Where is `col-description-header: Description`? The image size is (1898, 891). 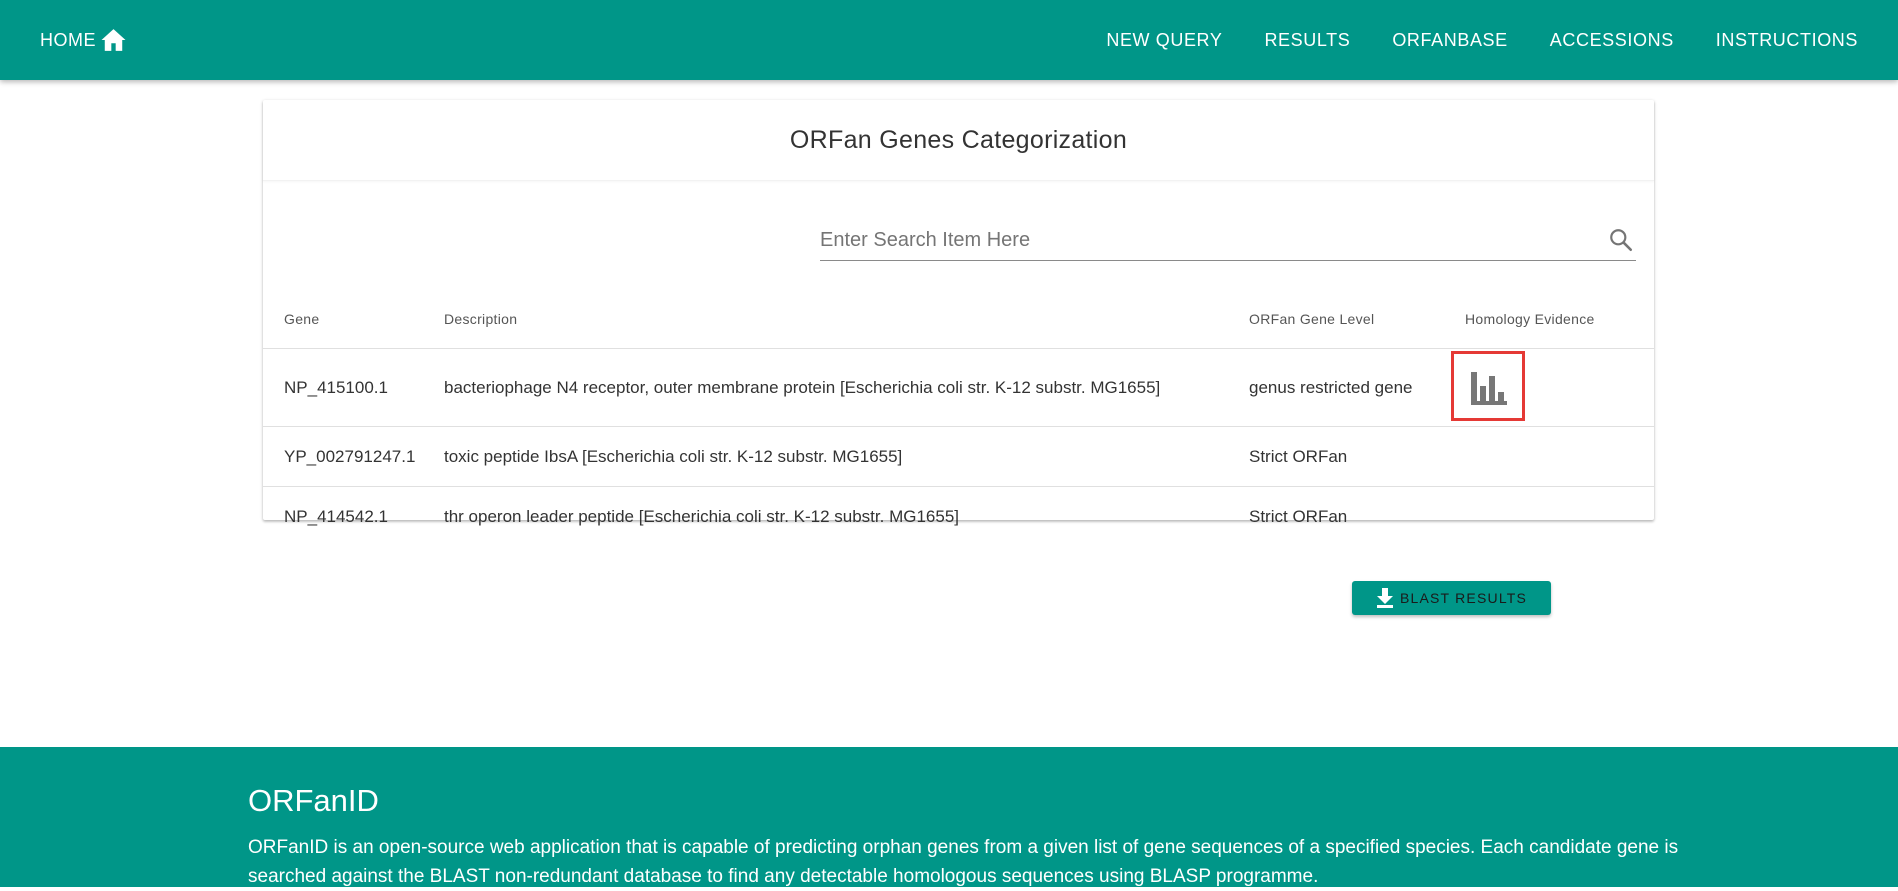 col-description-header: Description is located at coordinates (846, 319).